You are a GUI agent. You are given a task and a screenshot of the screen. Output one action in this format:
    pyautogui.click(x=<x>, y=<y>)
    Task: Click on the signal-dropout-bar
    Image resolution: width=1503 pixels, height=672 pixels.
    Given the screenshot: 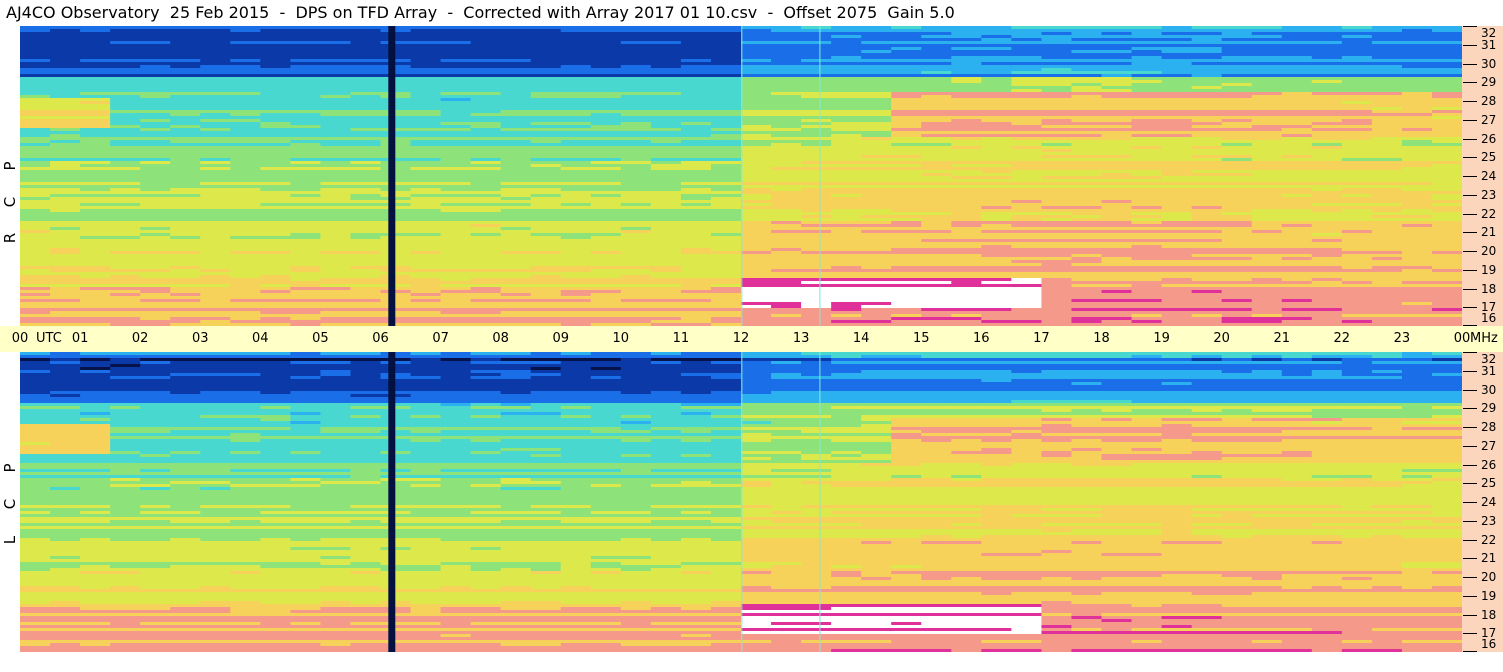 What is the action you would take?
    pyautogui.click(x=392, y=176)
    